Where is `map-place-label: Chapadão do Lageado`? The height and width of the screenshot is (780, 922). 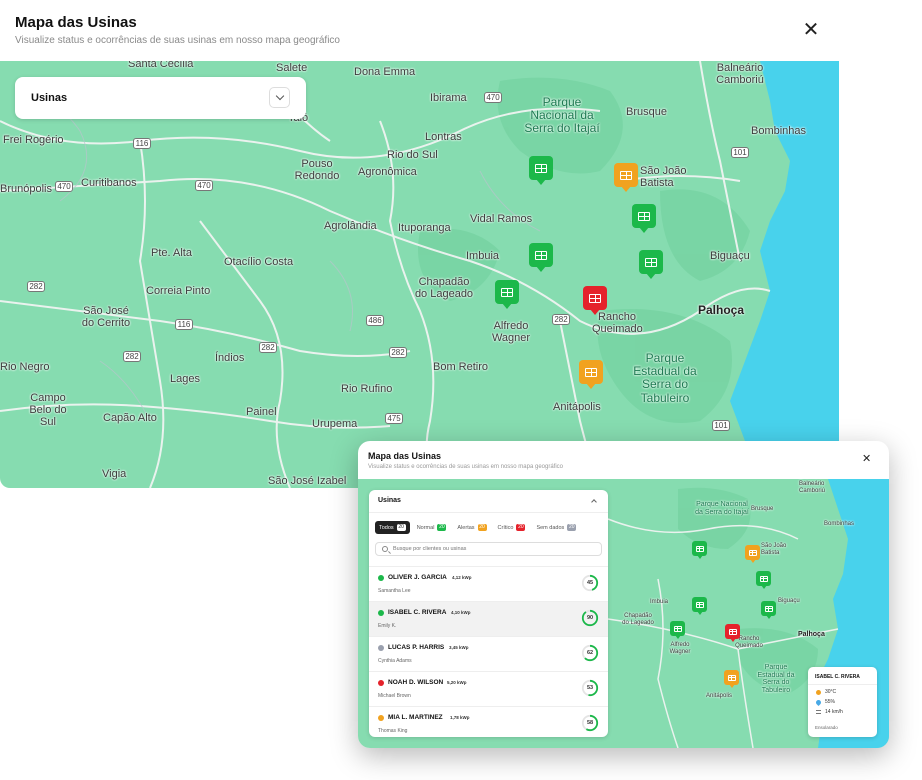
map-place-label: Chapadão do Lageado is located at coordinates (444, 288).